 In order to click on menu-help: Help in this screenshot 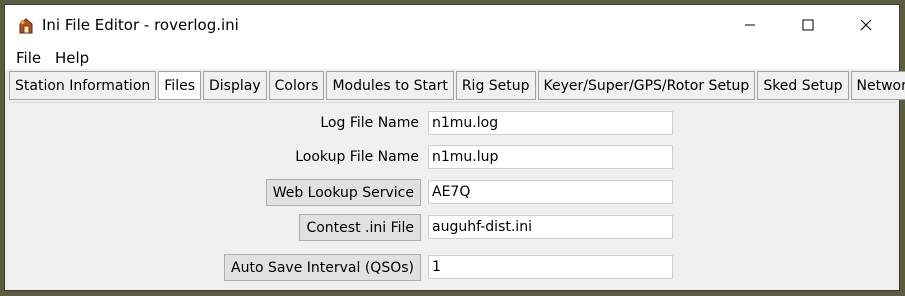, I will do `click(72, 58)`.